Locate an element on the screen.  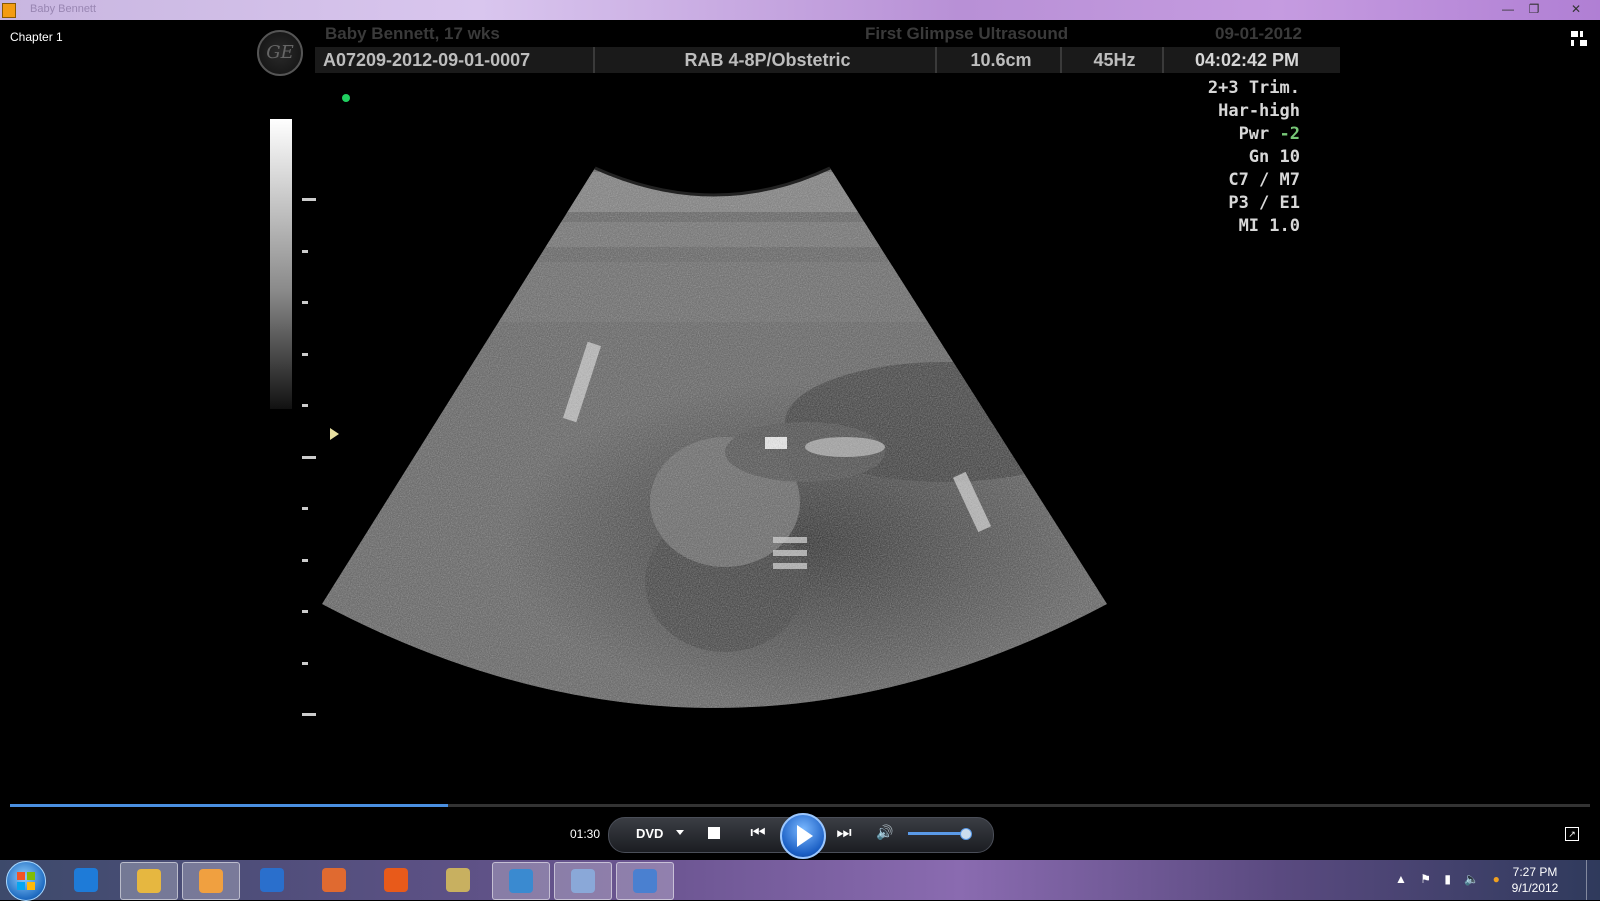
action-center-icon: ⚑ is located at coordinates (1425, 879).